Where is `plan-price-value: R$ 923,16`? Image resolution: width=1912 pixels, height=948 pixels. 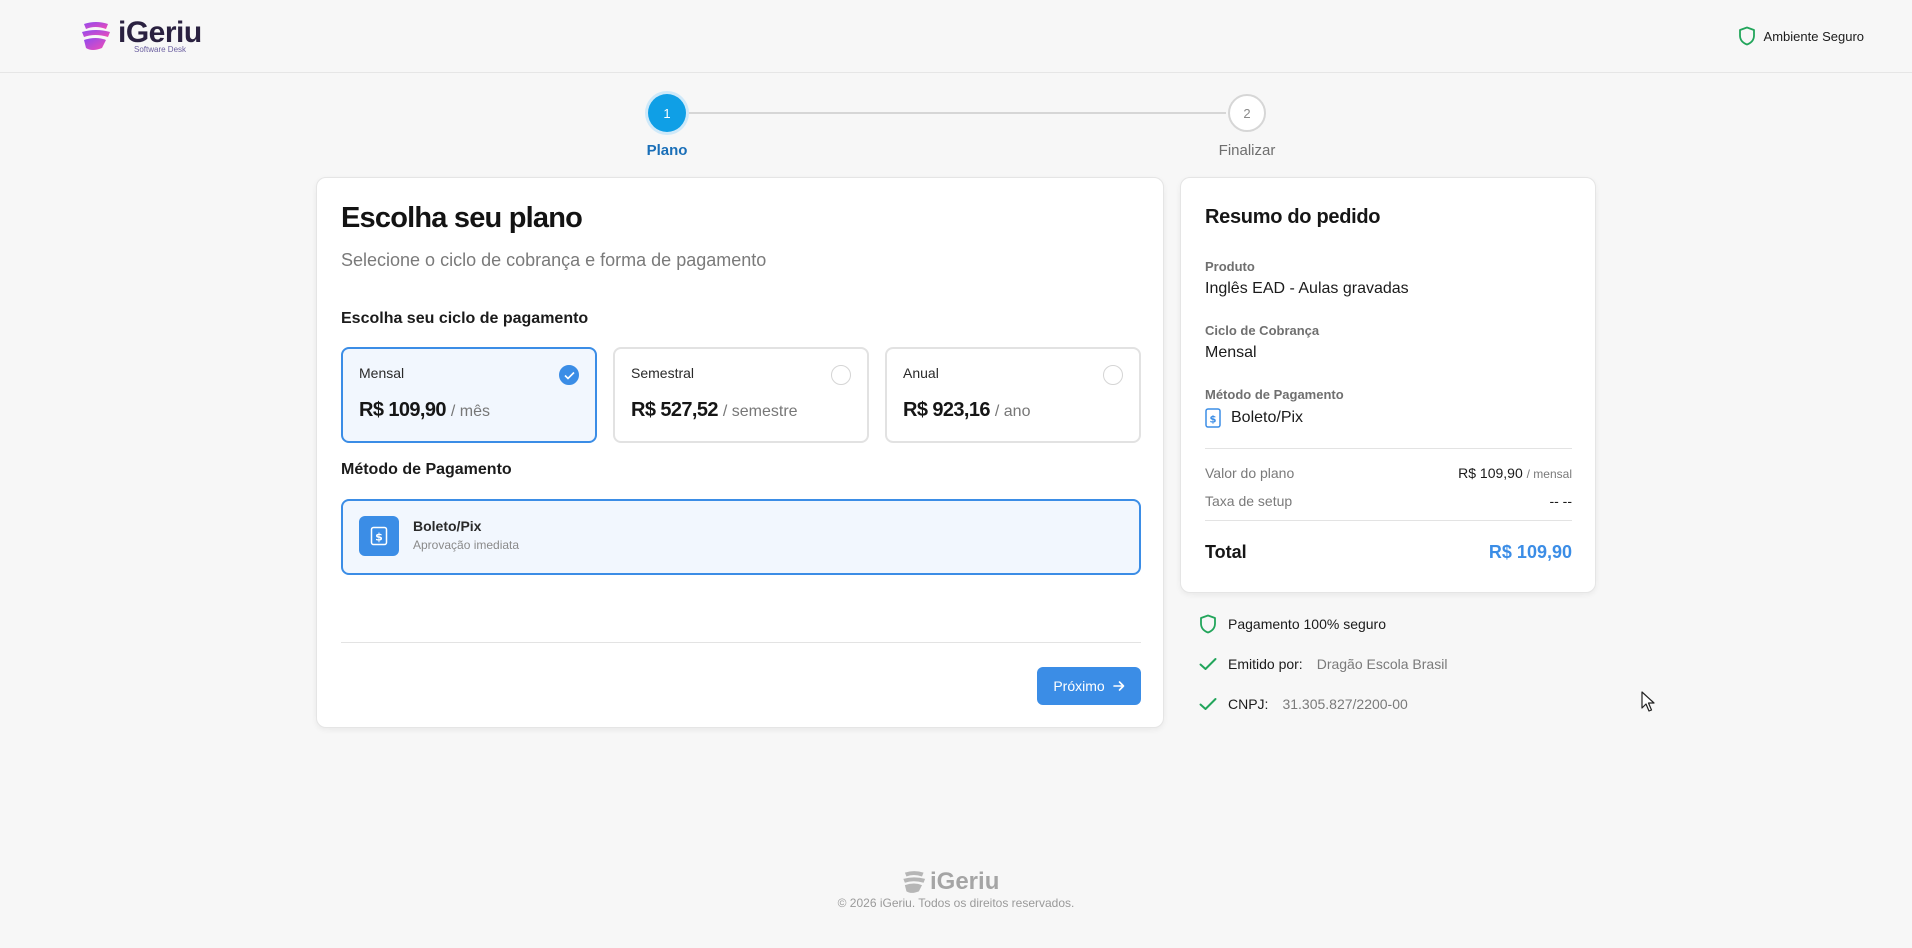 plan-price-value: R$ 923,16 is located at coordinates (947, 410).